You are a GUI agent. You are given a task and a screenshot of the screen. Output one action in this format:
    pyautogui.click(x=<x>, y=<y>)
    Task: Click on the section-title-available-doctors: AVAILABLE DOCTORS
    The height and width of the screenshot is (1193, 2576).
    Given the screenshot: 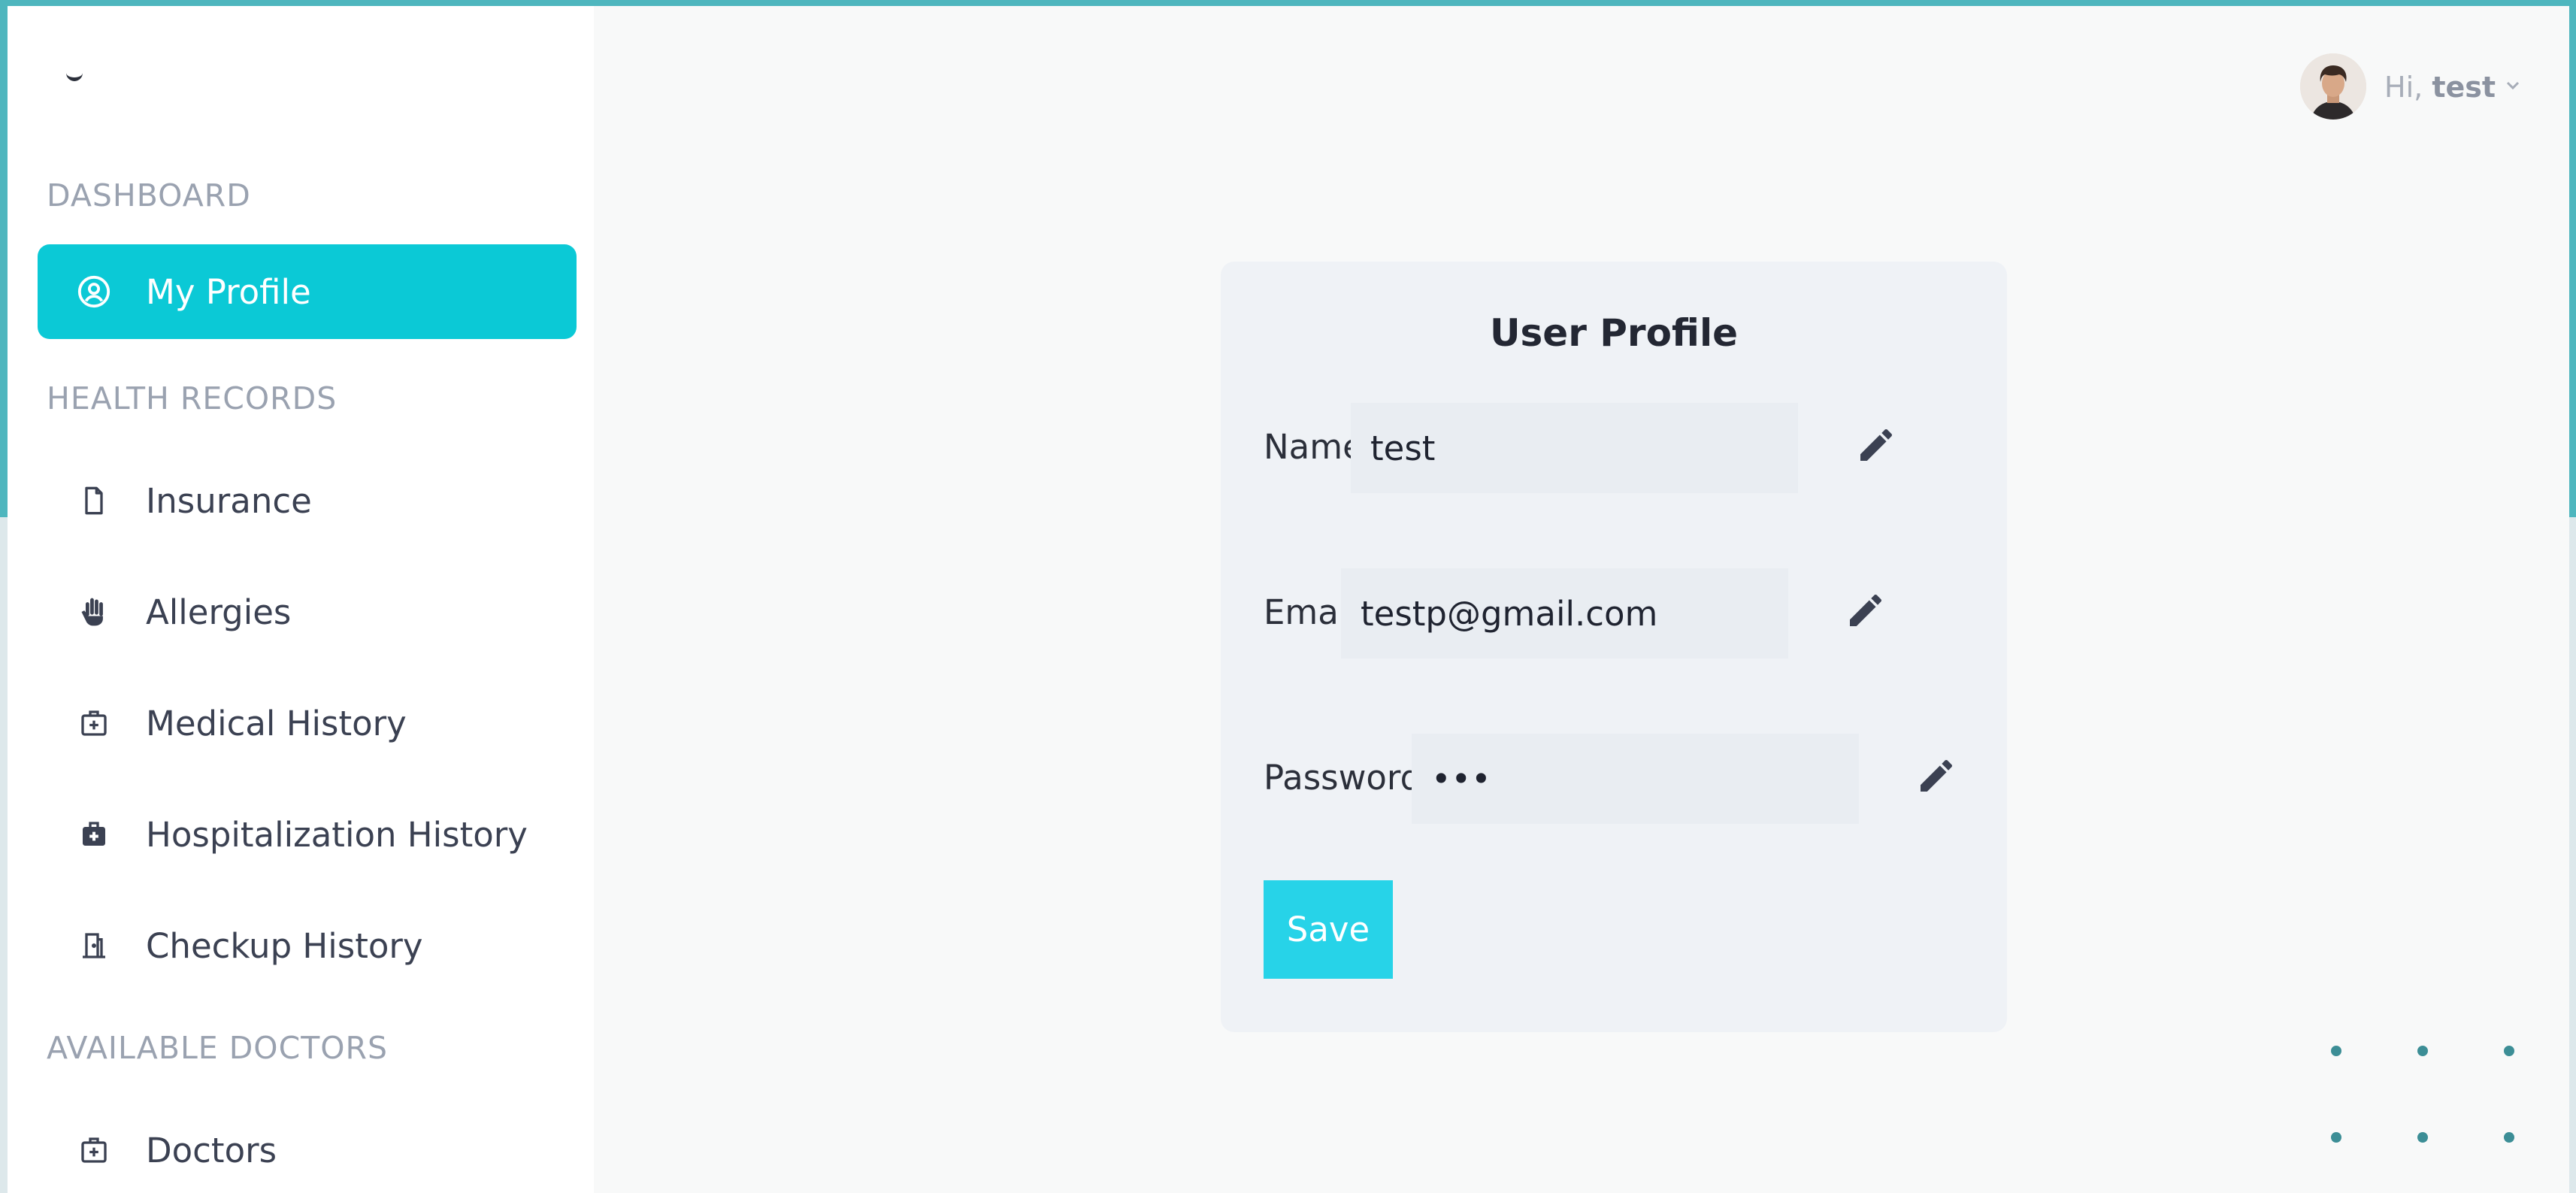 What is the action you would take?
    pyautogui.click(x=218, y=1048)
    